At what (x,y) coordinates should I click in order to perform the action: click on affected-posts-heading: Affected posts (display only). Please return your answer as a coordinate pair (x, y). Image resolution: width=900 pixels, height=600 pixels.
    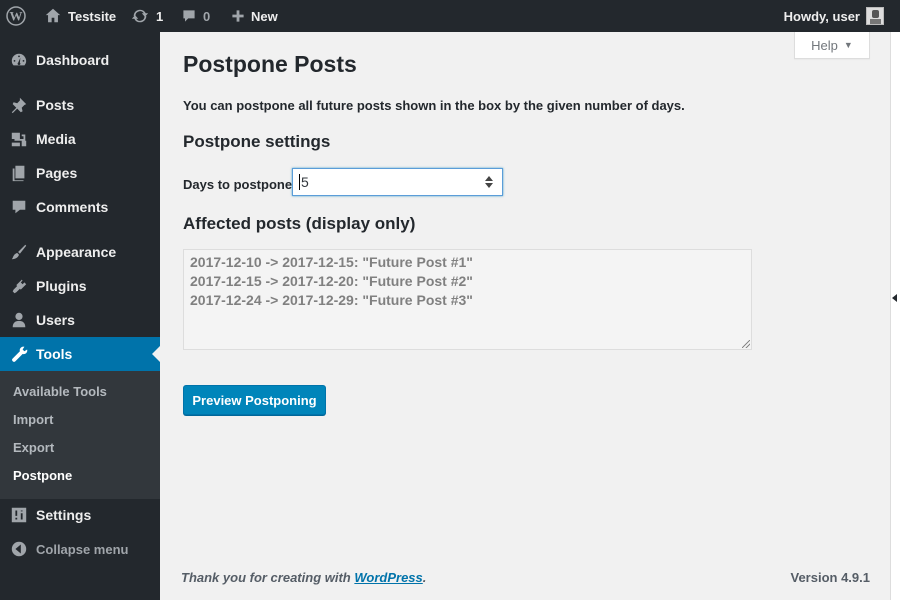
    Looking at the image, I should click on (299, 223).